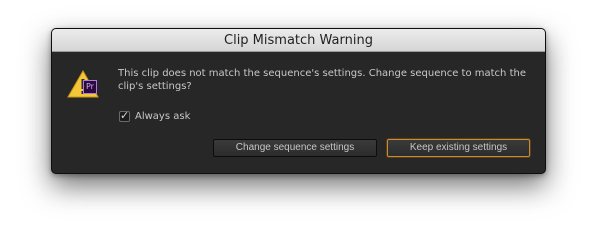 This screenshot has height=244, width=593. What do you see at coordinates (90, 87) in the screenshot?
I see `premiere-pro-icon: Pr` at bounding box center [90, 87].